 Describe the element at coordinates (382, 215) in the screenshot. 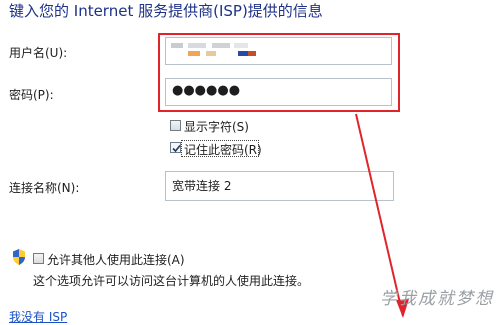

I see `annotation-arrow` at that location.